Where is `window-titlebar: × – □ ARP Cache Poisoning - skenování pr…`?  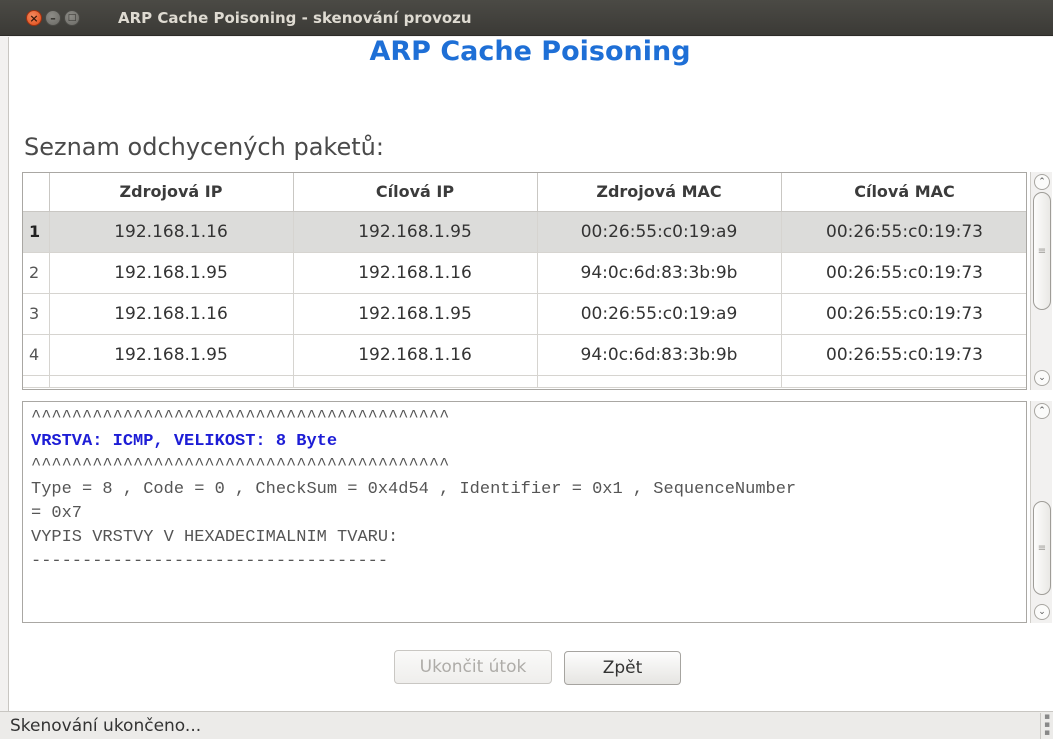 window-titlebar: × – □ ARP Cache Poisoning - skenování pr… is located at coordinates (526, 18).